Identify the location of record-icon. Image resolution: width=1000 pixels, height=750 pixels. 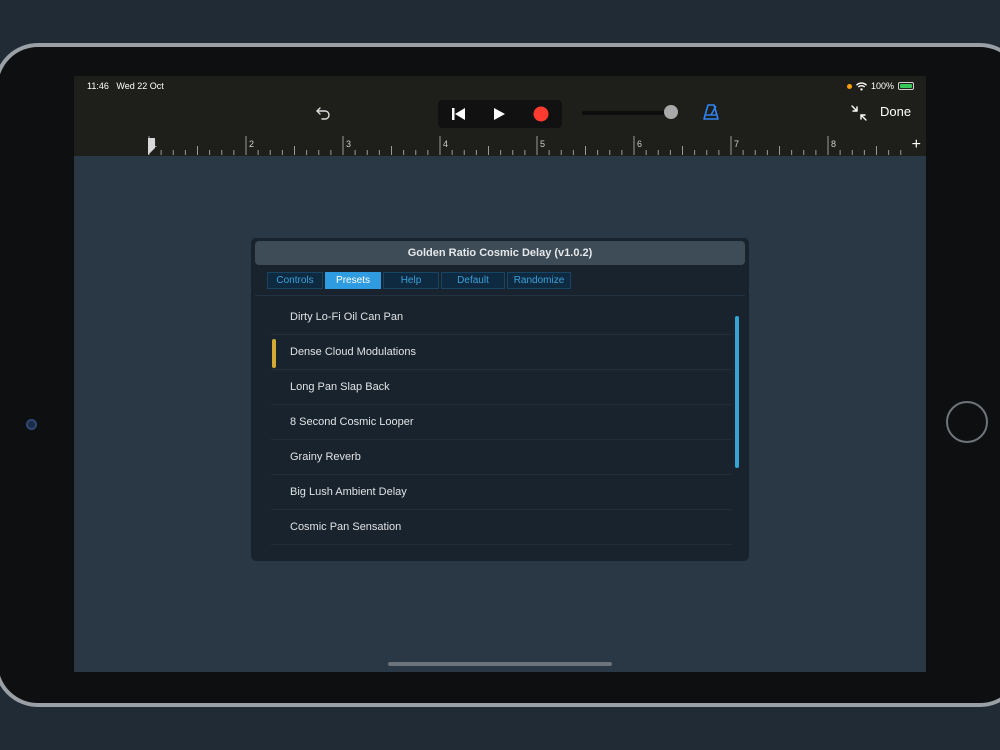
(541, 114).